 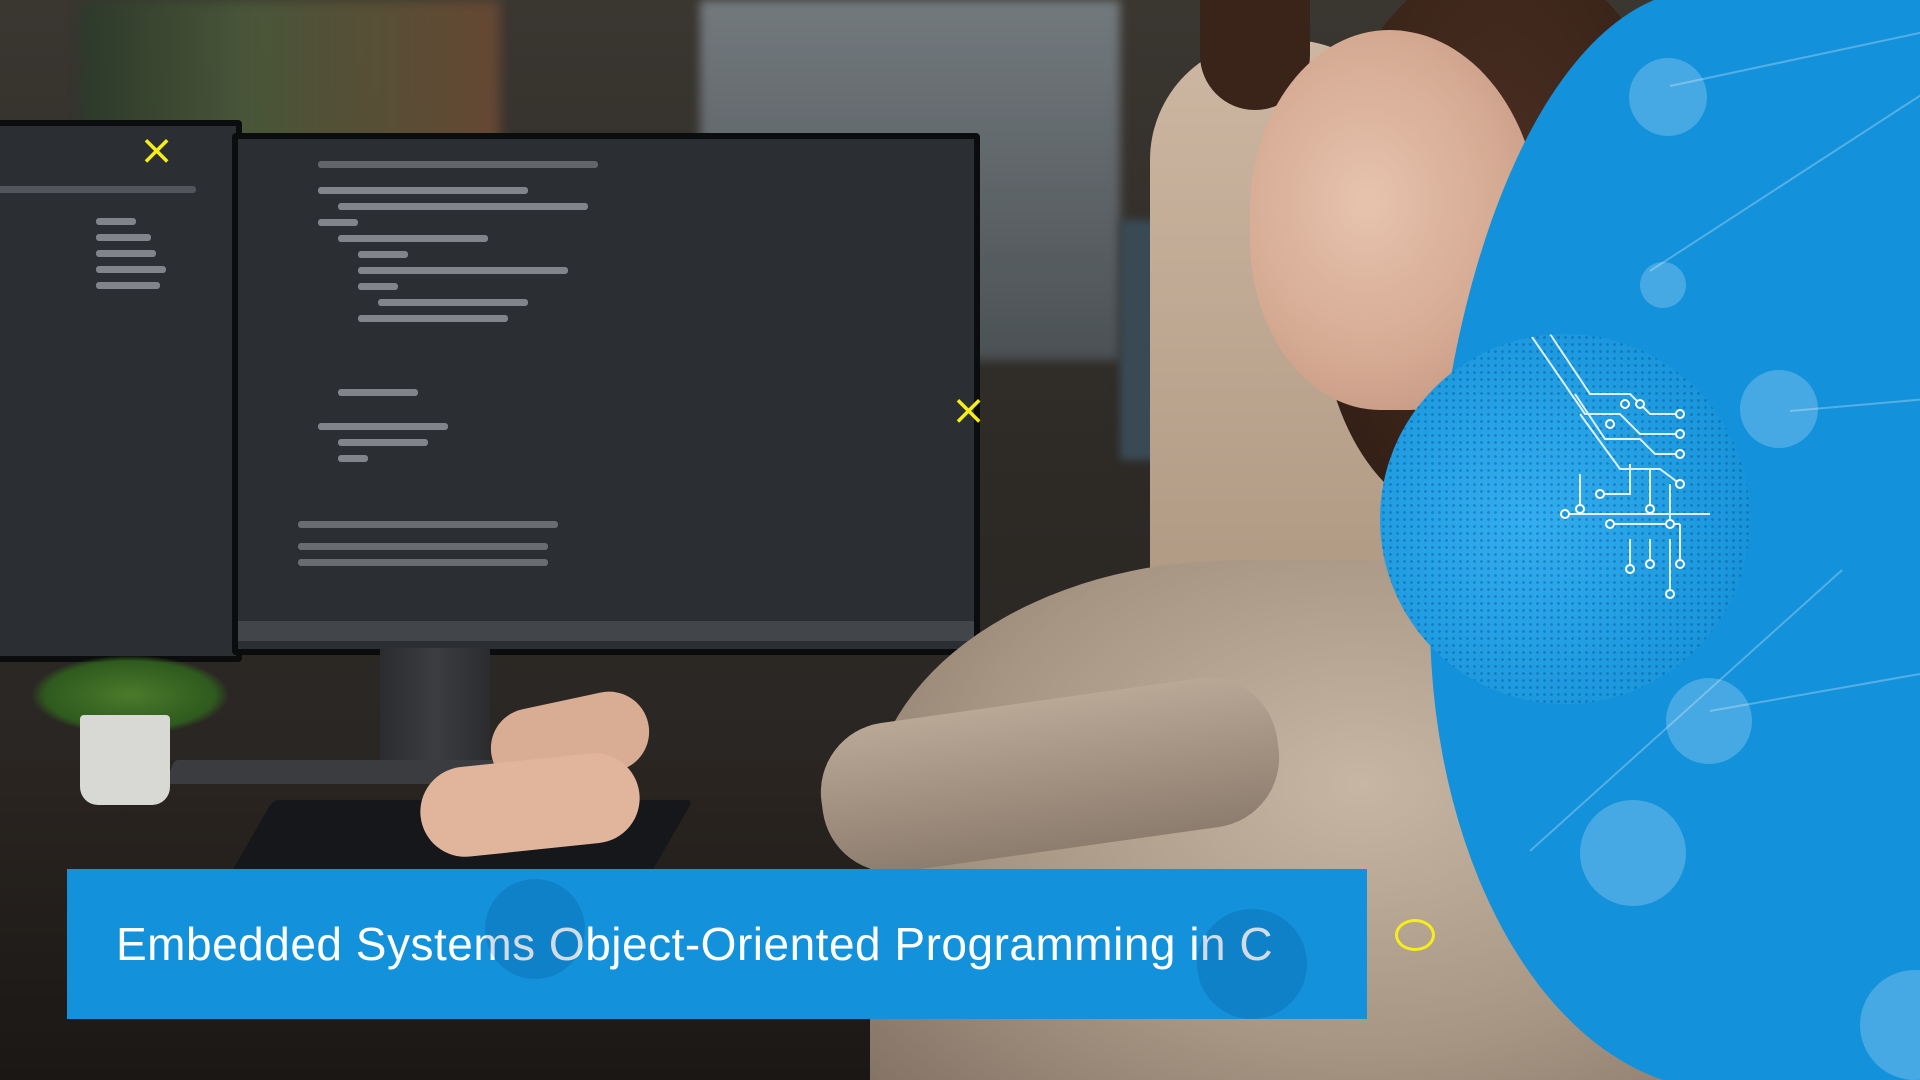 I want to click on yellow-ring-mark, so click(x=1415, y=935).